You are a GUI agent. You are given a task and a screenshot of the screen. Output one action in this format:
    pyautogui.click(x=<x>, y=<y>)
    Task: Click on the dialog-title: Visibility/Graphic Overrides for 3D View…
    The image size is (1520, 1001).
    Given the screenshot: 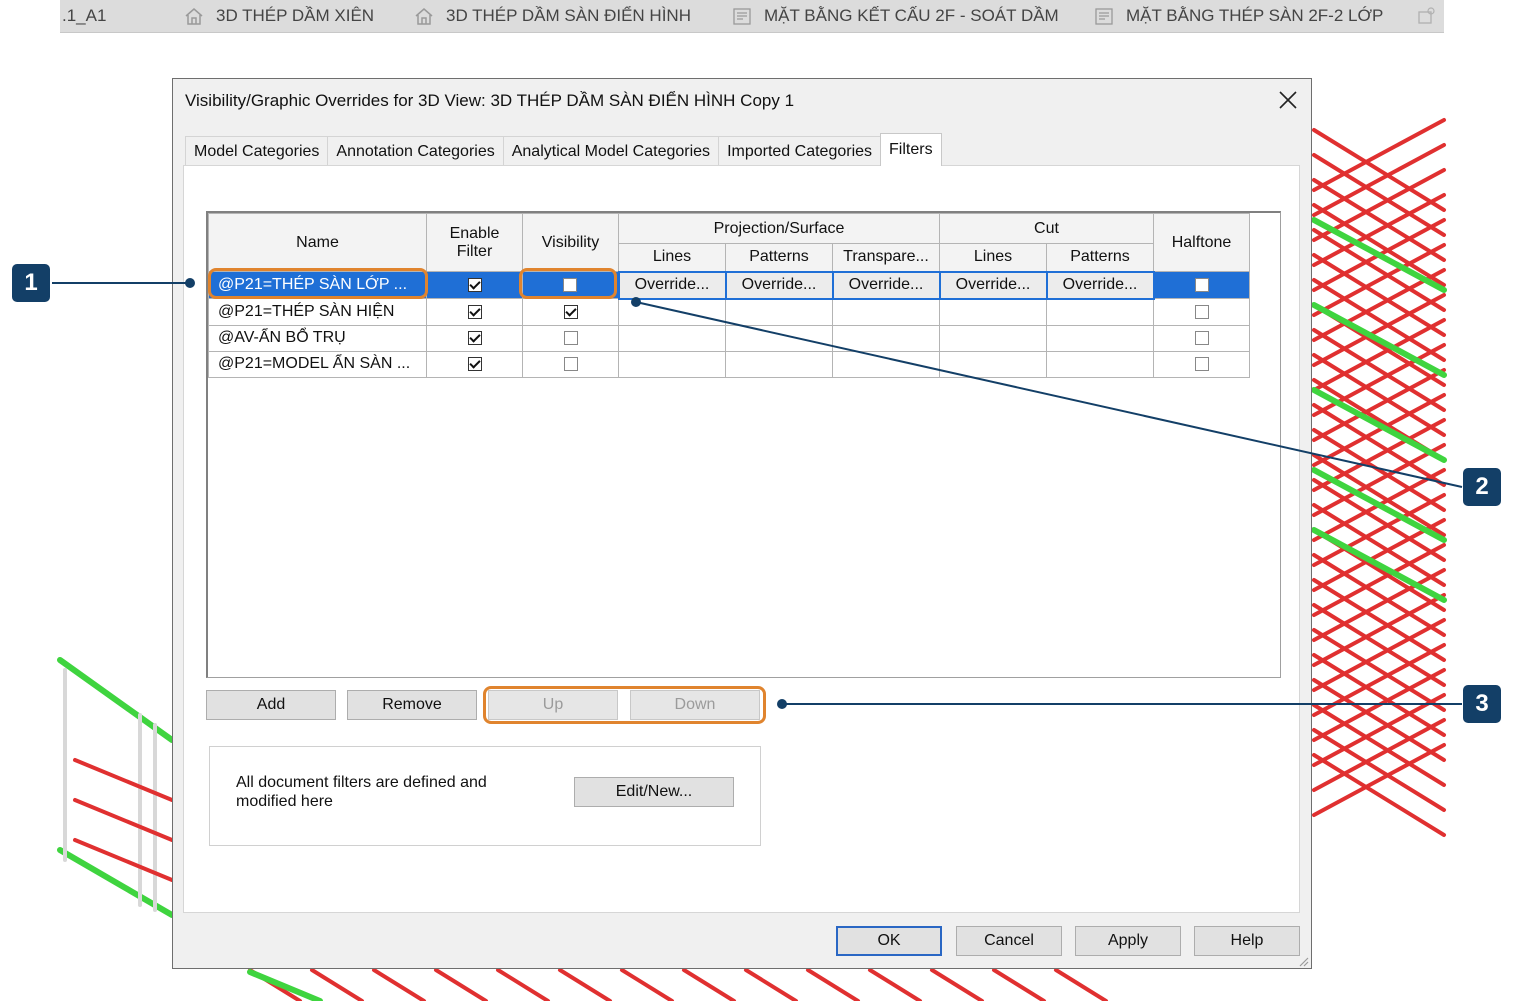 What is the action you would take?
    pyautogui.click(x=490, y=100)
    